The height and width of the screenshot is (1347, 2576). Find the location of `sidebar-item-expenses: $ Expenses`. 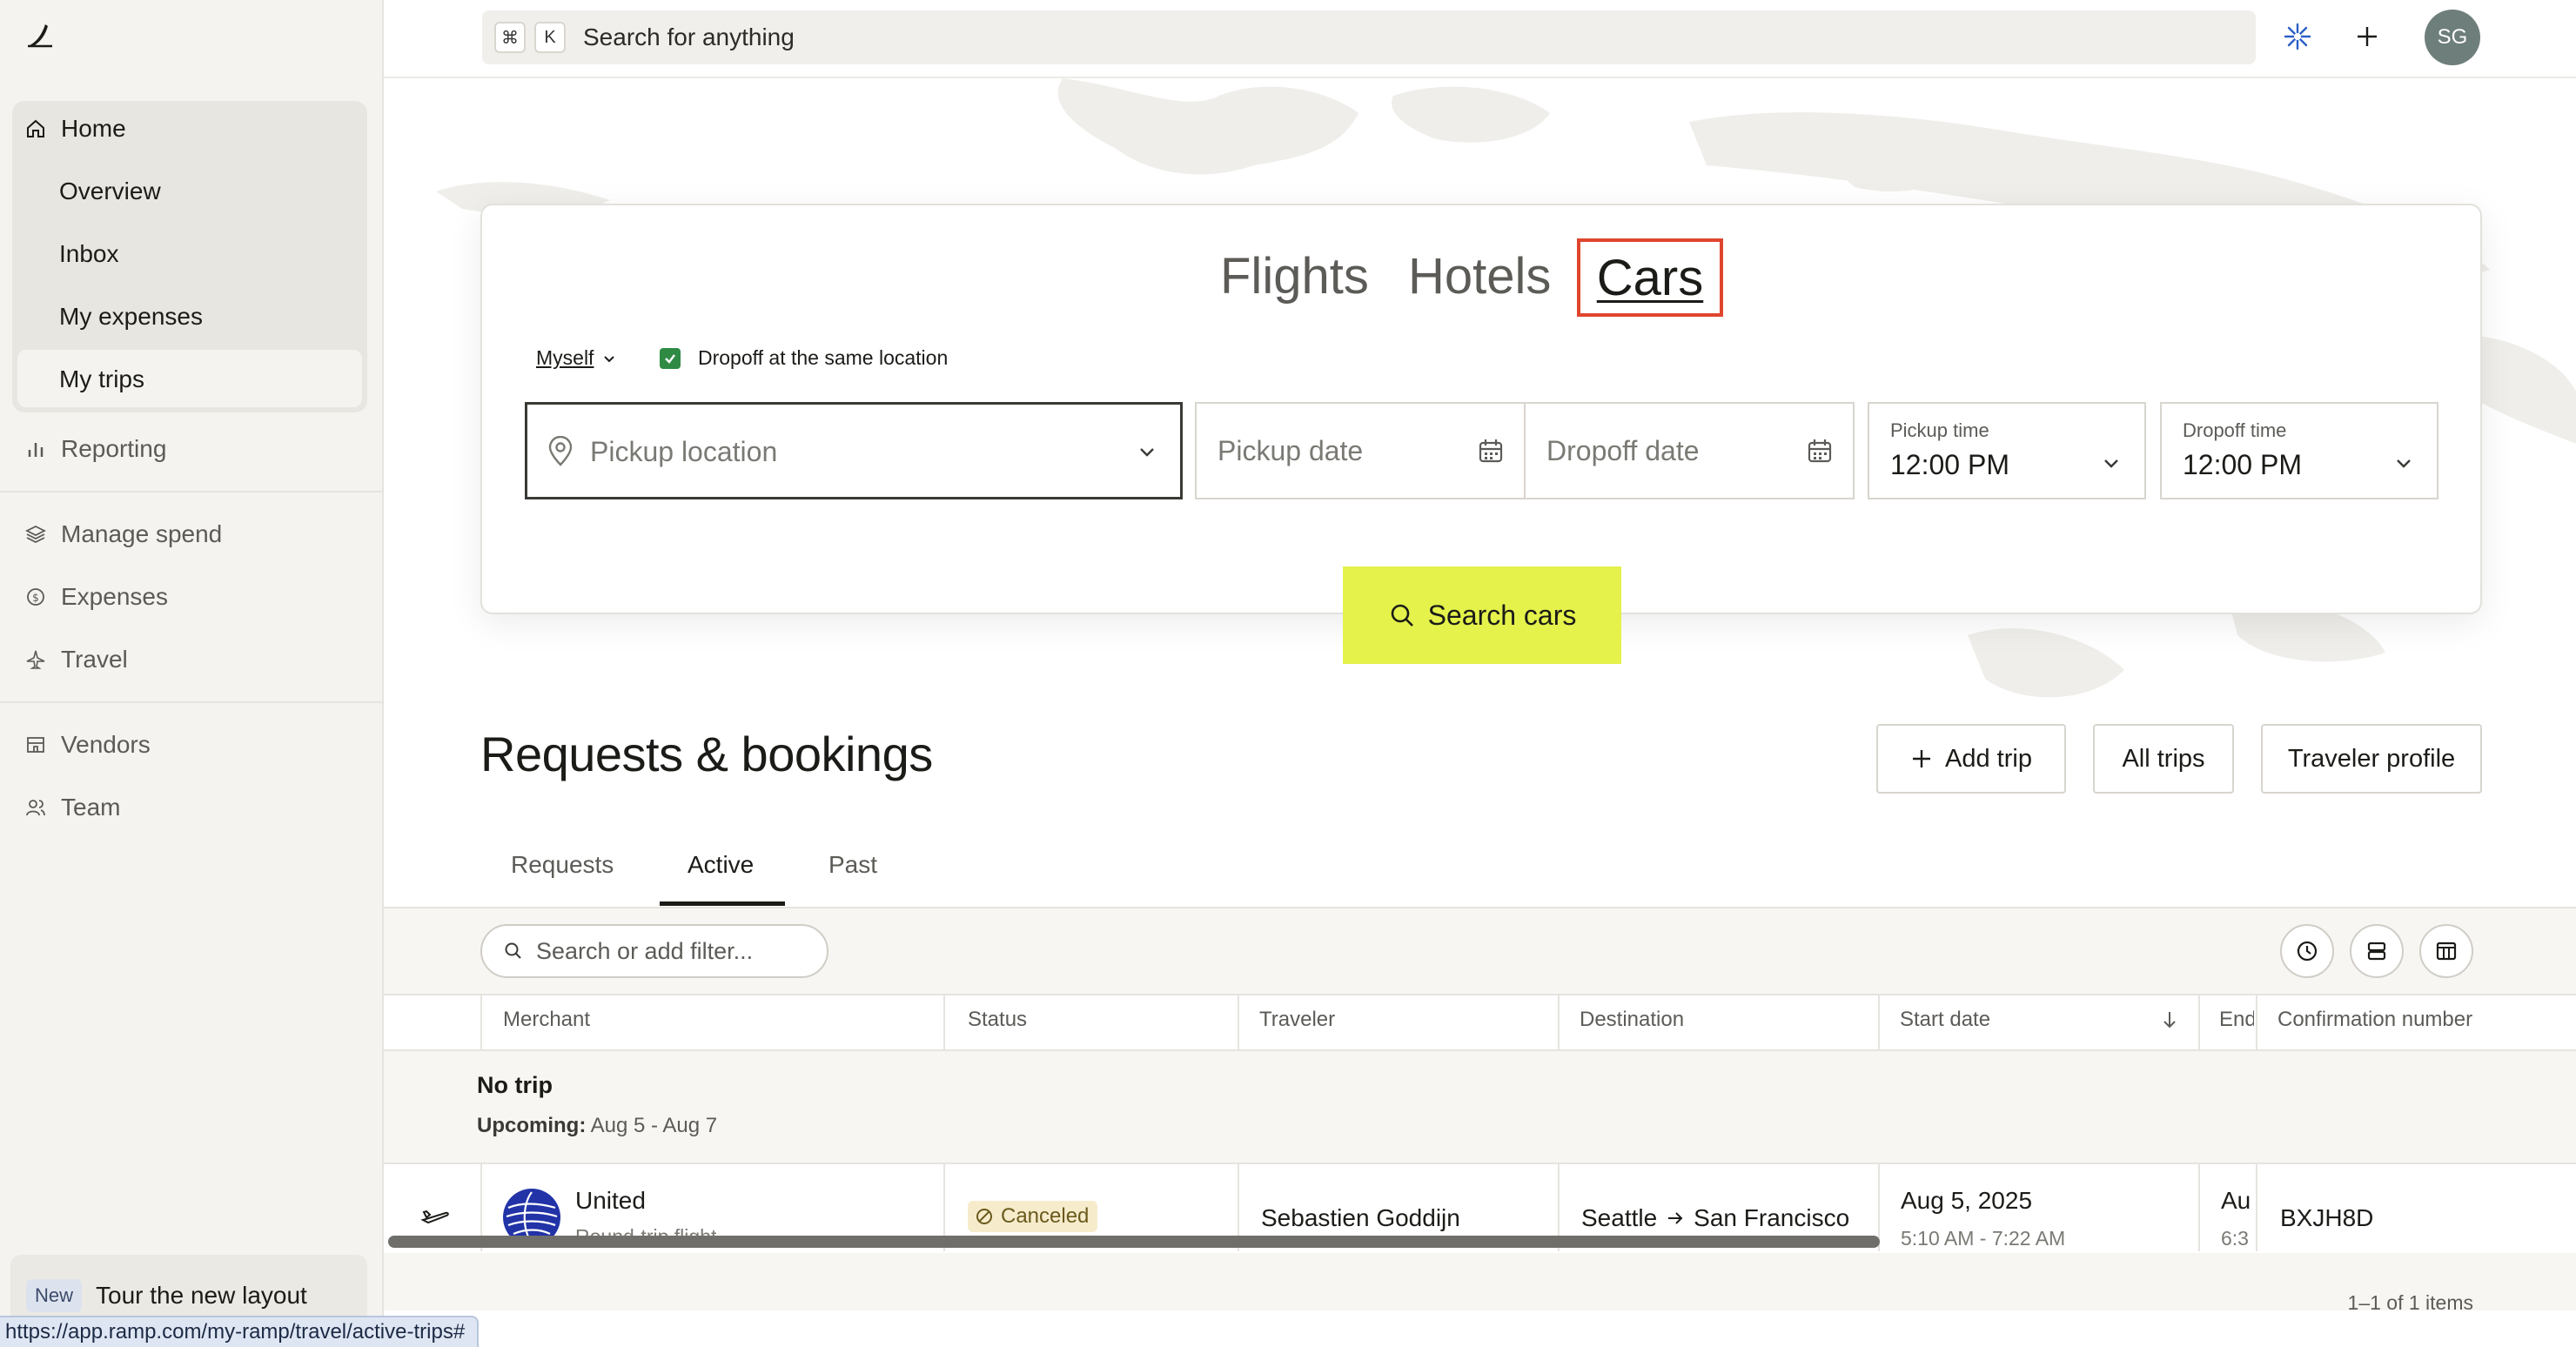

sidebar-item-expenses: $ Expenses is located at coordinates (96, 597).